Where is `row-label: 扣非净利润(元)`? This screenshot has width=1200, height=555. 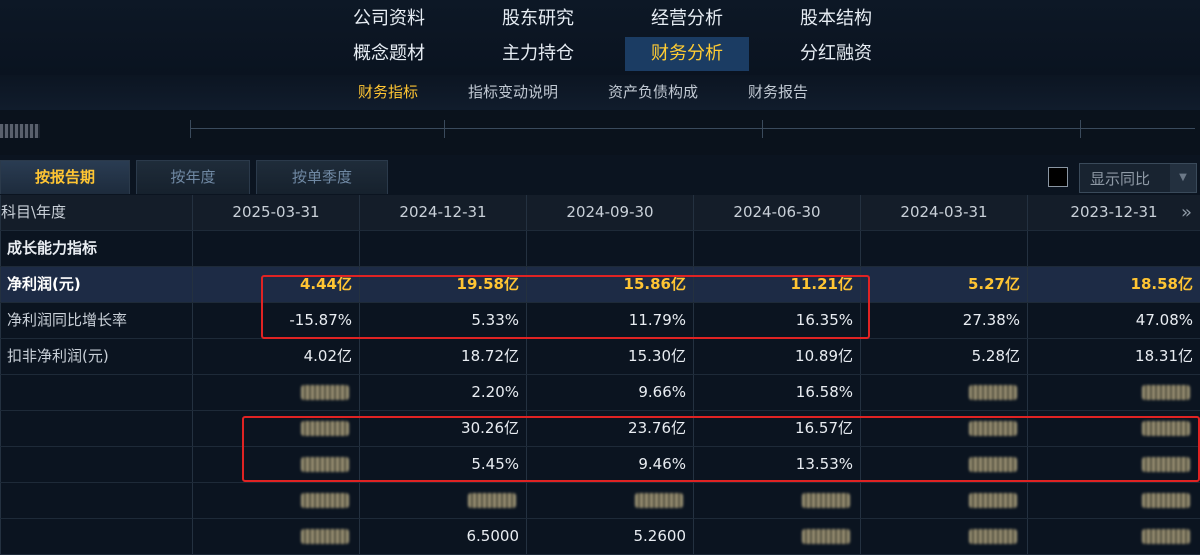
row-label: 扣非净利润(元) is located at coordinates (96, 356).